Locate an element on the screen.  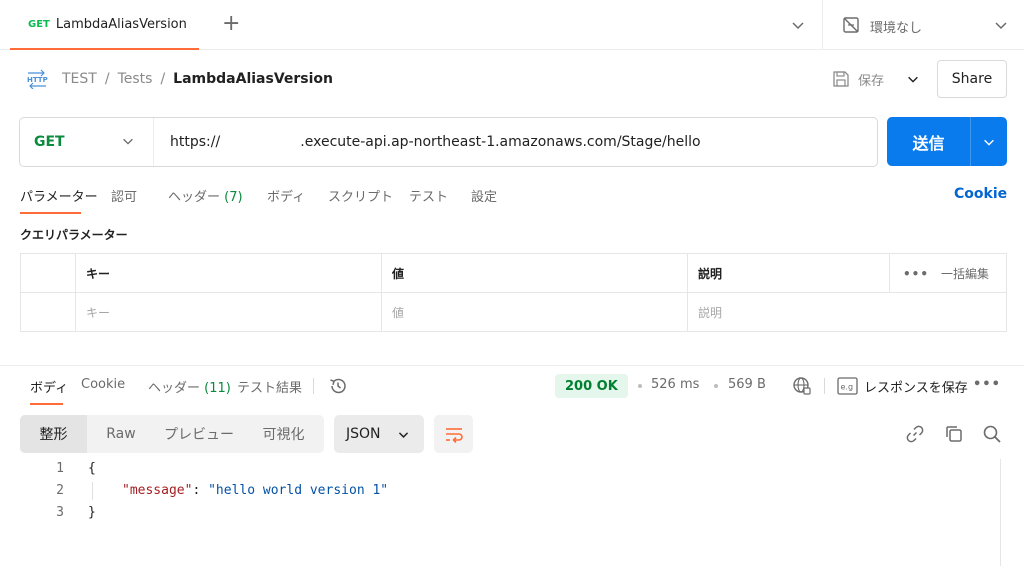
code-line: "message": "hello world version 1" is located at coordinates (255, 491).